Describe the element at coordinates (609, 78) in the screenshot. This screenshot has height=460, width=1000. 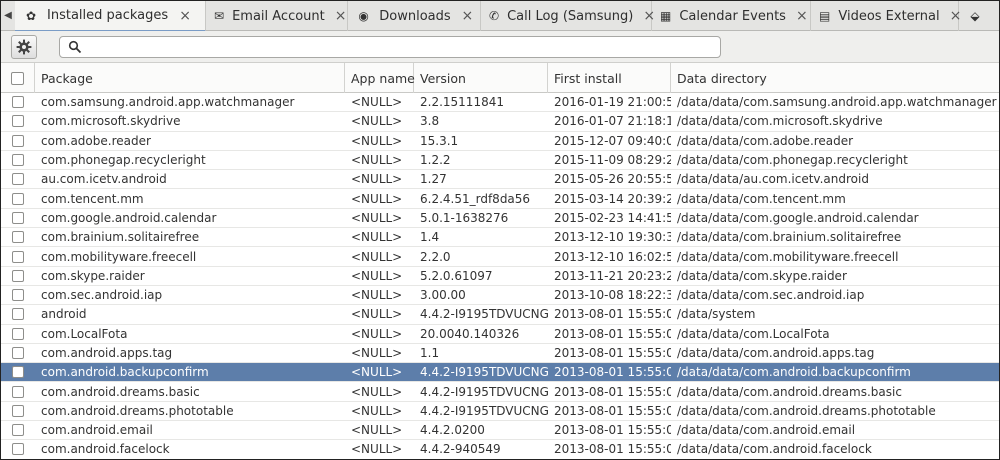
I see `column-header-first-install: First install` at that location.